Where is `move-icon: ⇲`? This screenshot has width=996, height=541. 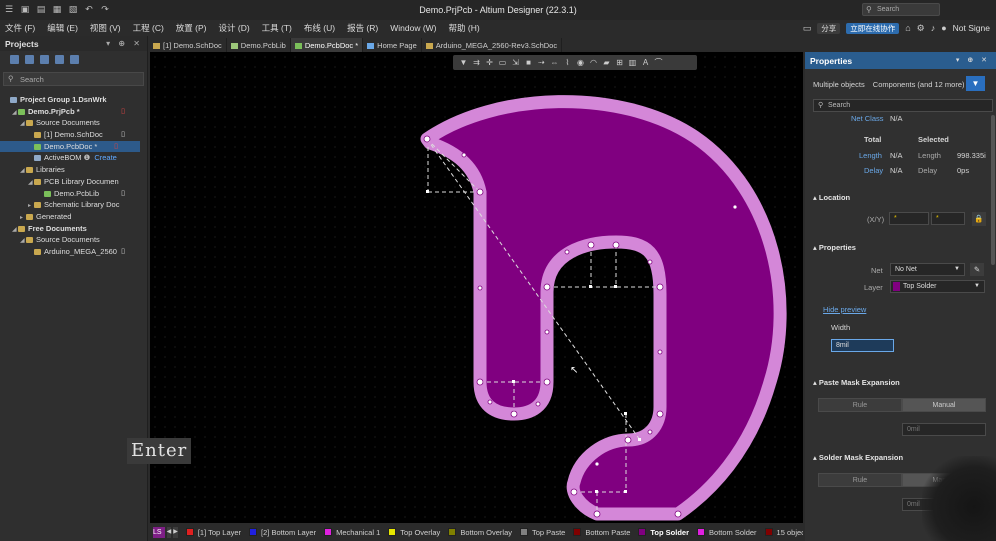
move-icon: ⇲ is located at coordinates (515, 62).